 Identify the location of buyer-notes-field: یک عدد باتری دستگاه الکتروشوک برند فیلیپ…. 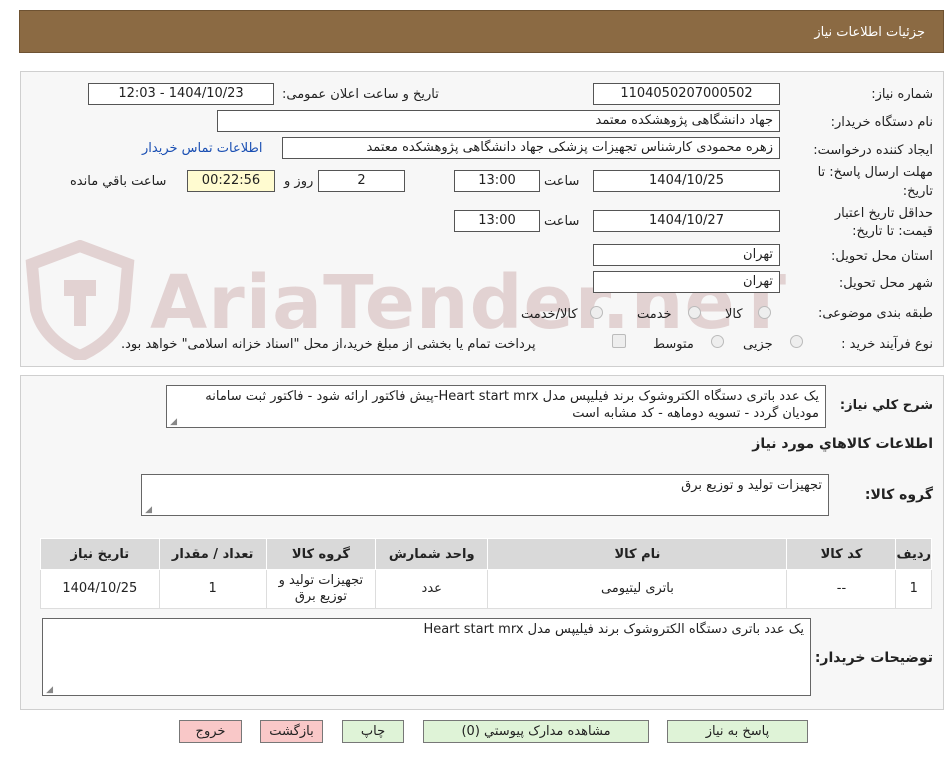
(426, 657).